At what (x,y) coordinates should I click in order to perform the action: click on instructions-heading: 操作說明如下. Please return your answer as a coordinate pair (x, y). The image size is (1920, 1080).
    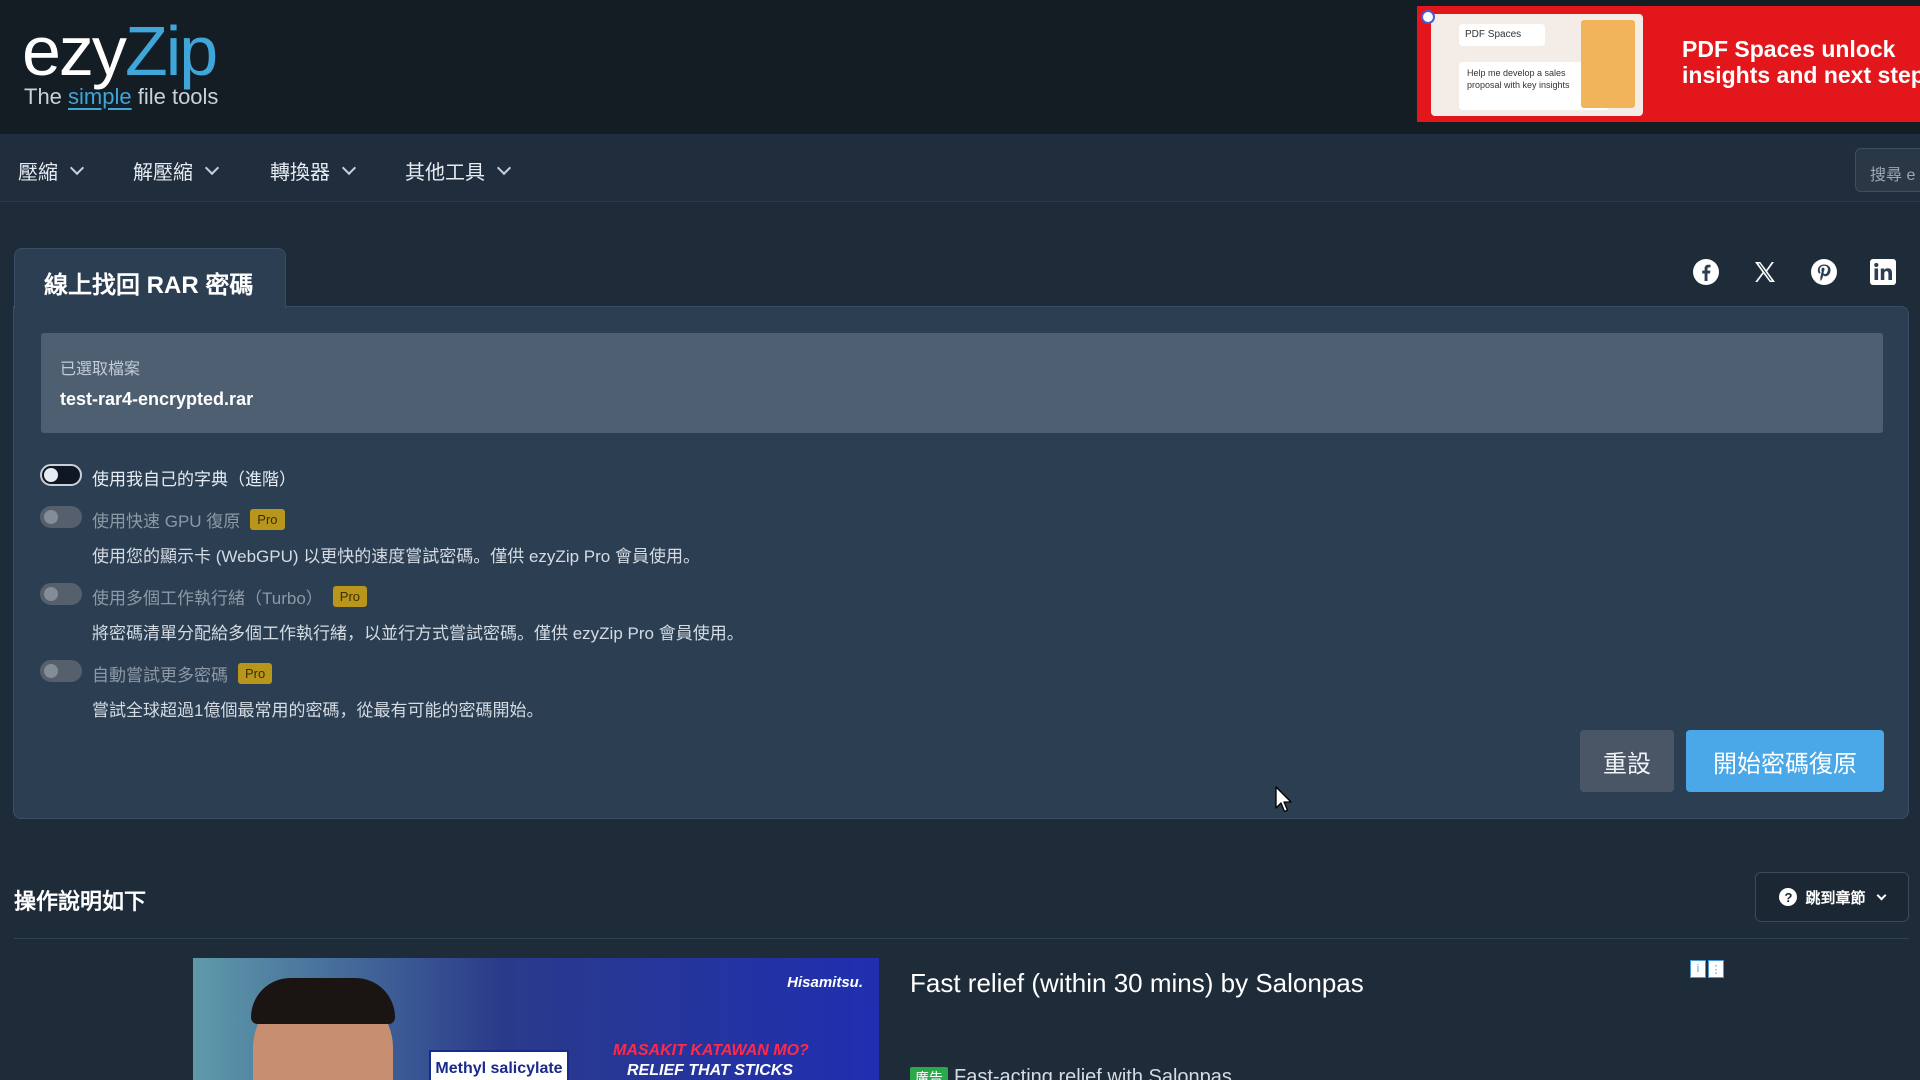
    Looking at the image, I should click on (80, 901).